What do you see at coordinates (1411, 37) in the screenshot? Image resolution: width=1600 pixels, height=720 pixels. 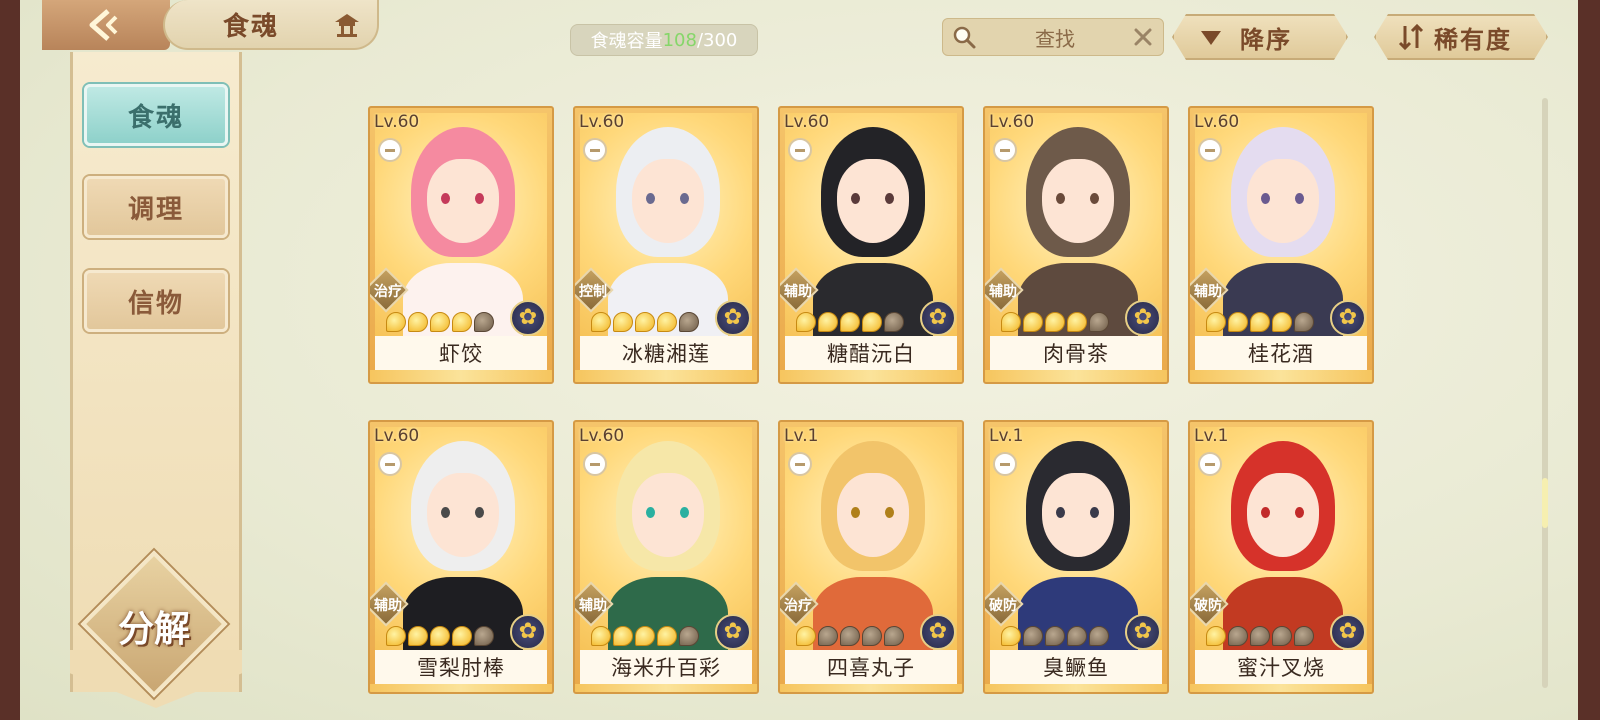 I see `sort-arrows-icon` at bounding box center [1411, 37].